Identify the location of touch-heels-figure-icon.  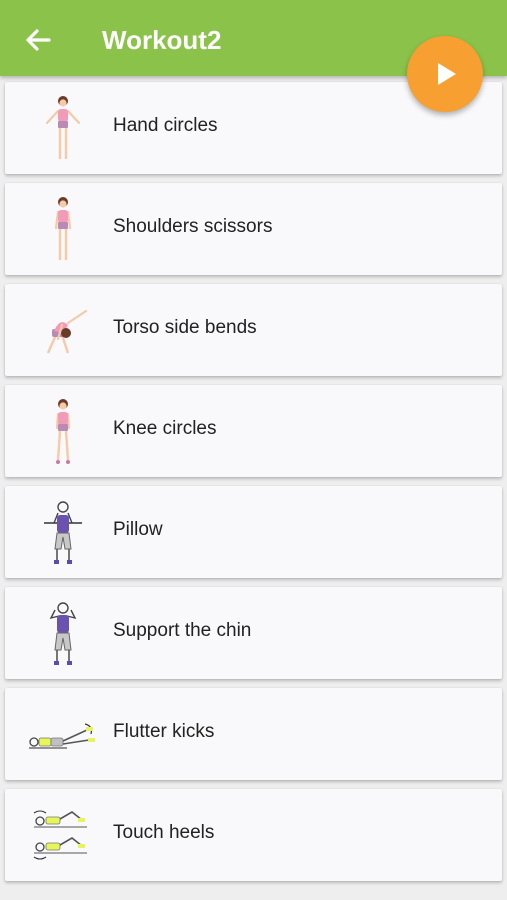
(60, 835).